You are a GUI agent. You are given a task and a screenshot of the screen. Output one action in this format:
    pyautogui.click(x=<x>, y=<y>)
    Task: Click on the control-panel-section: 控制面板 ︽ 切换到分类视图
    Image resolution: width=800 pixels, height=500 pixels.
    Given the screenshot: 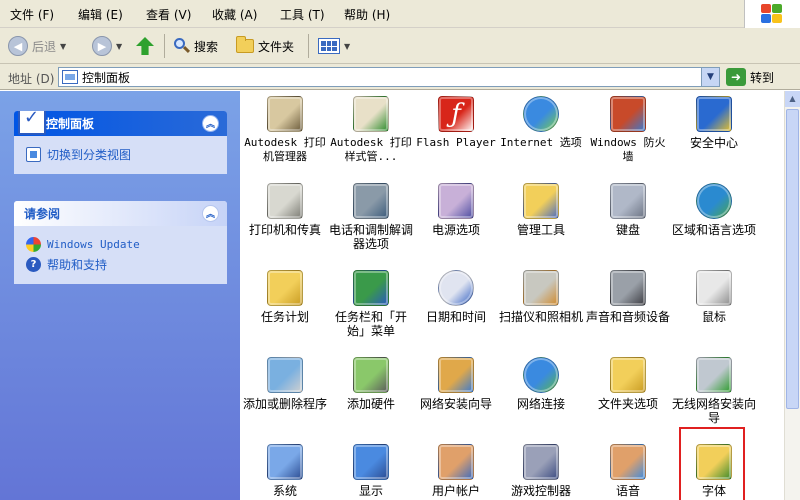 What is the action you would take?
    pyautogui.click(x=120, y=142)
    